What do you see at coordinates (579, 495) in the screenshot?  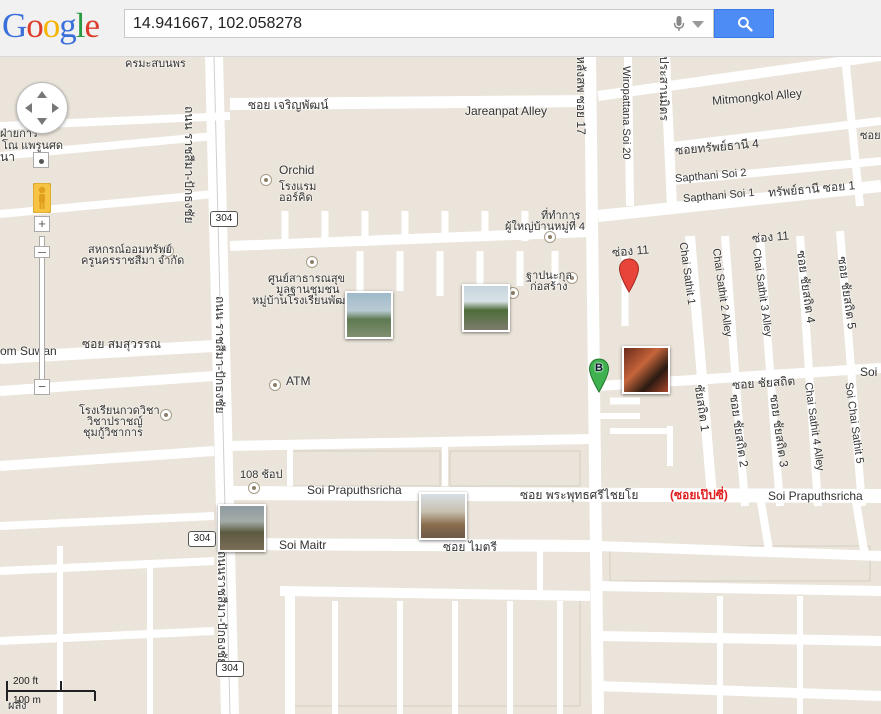 I see `label-soi-praputhsricha-th: ซอย พระพุทธศรีไชยโย` at bounding box center [579, 495].